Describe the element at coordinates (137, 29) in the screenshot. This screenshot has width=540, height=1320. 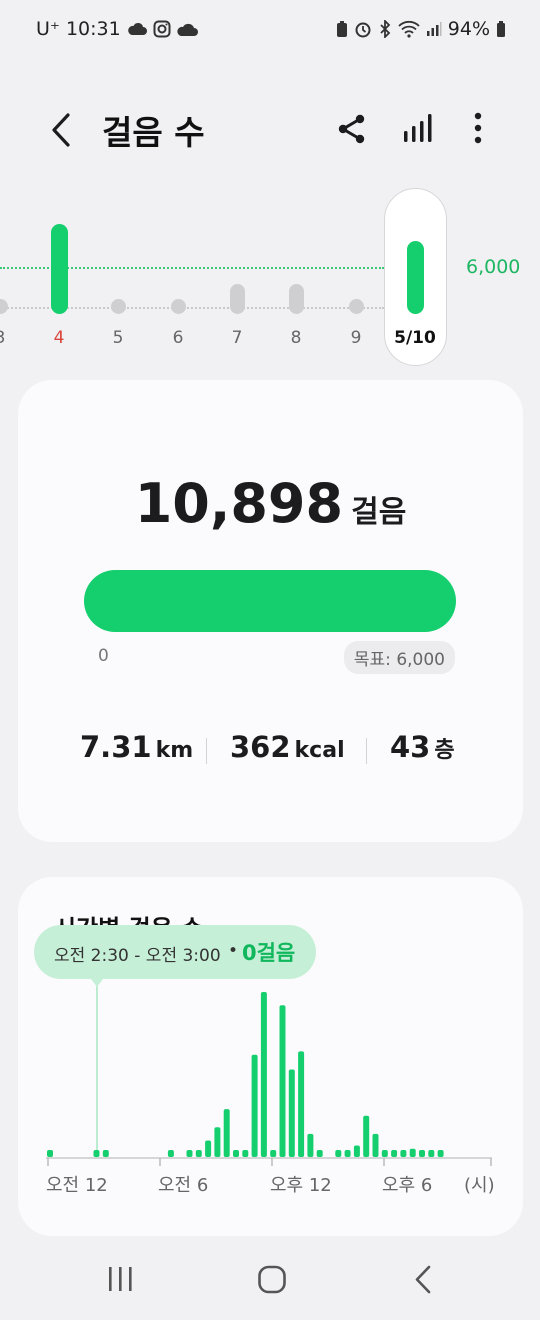
I see `cloud-icon` at that location.